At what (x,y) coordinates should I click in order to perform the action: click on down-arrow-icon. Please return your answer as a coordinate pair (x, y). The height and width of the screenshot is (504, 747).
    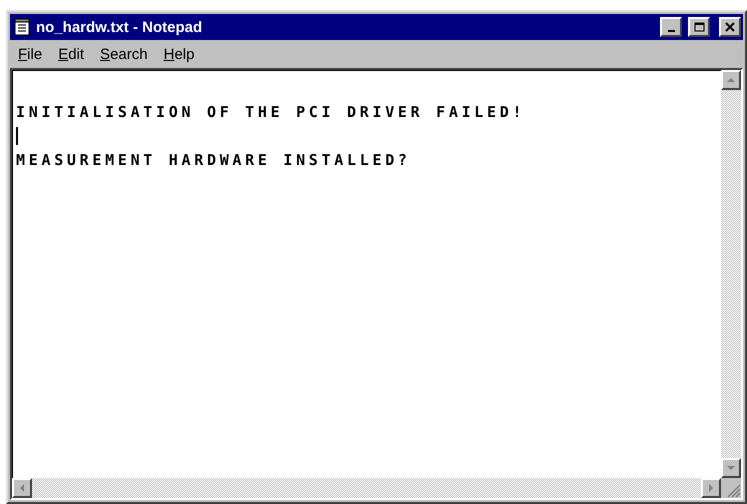
    Looking at the image, I should click on (731, 468).